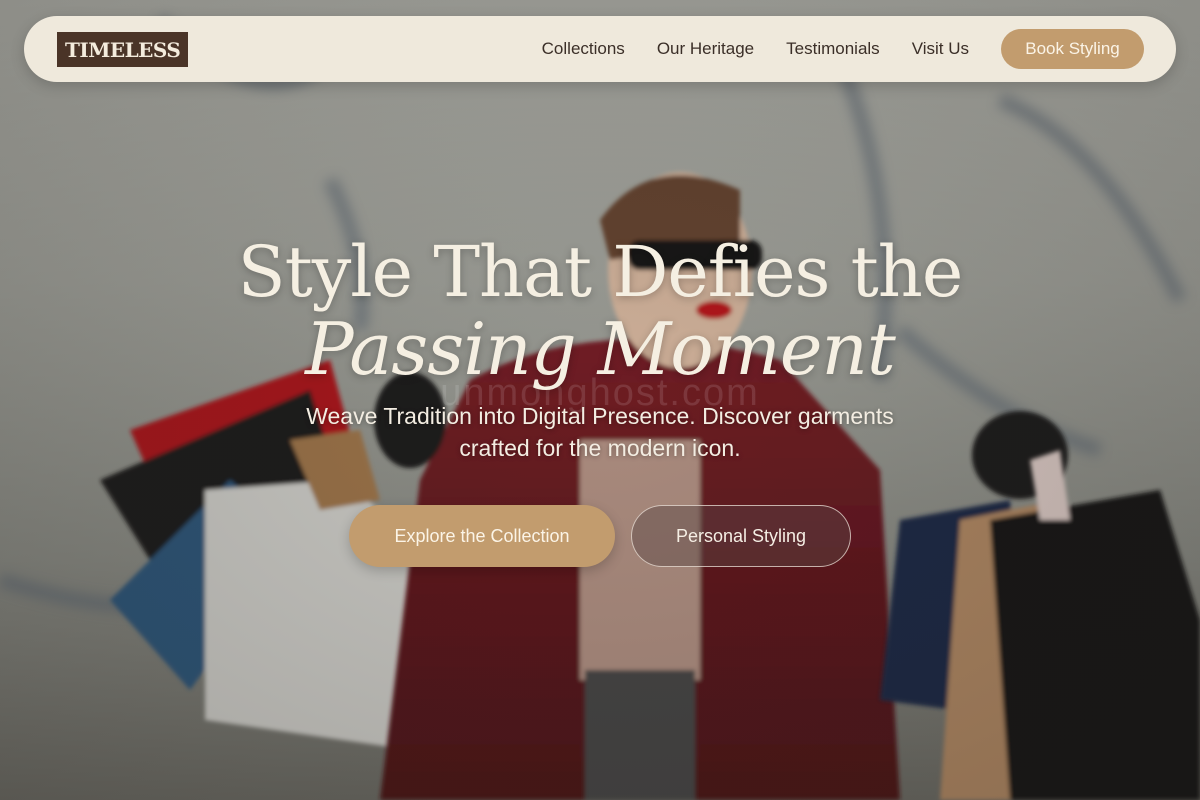 This screenshot has width=1200, height=800. Describe the element at coordinates (583, 49) in the screenshot. I see `nav-link-collections: Collections` at that location.